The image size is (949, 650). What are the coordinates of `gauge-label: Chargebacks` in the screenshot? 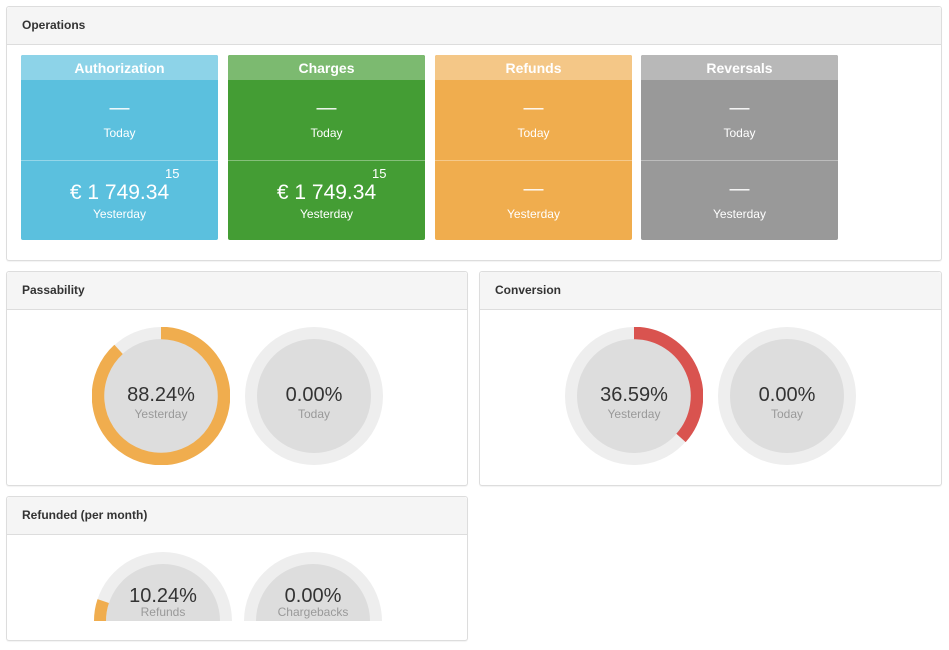 It's located at (313, 612).